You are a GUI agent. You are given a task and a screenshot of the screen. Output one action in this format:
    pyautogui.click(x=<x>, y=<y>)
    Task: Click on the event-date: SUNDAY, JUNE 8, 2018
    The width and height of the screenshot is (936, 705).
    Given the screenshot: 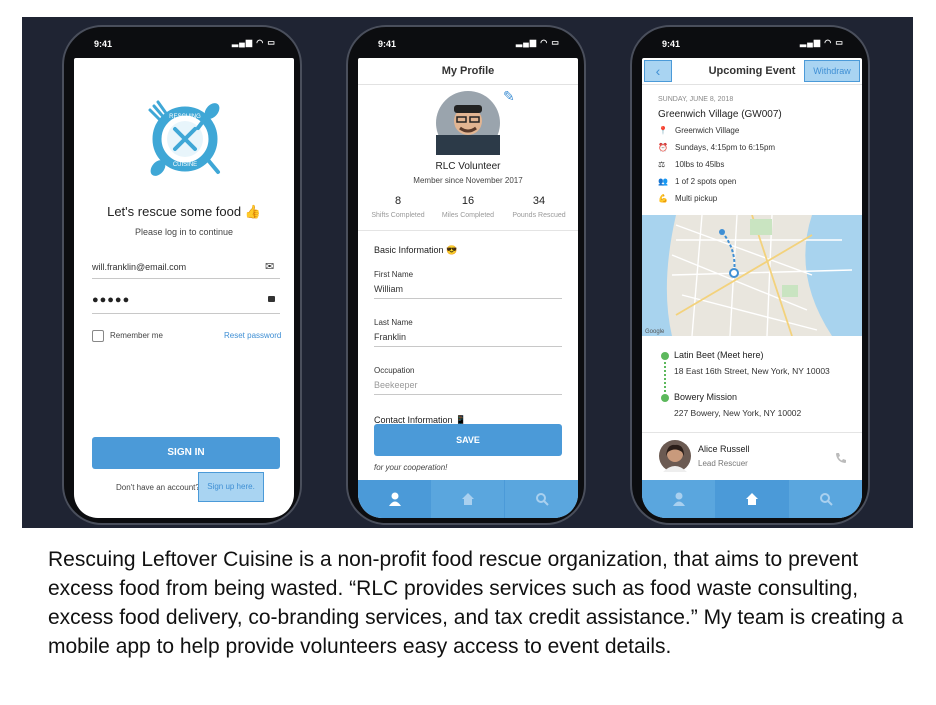 What is the action you would take?
    pyautogui.click(x=696, y=99)
    